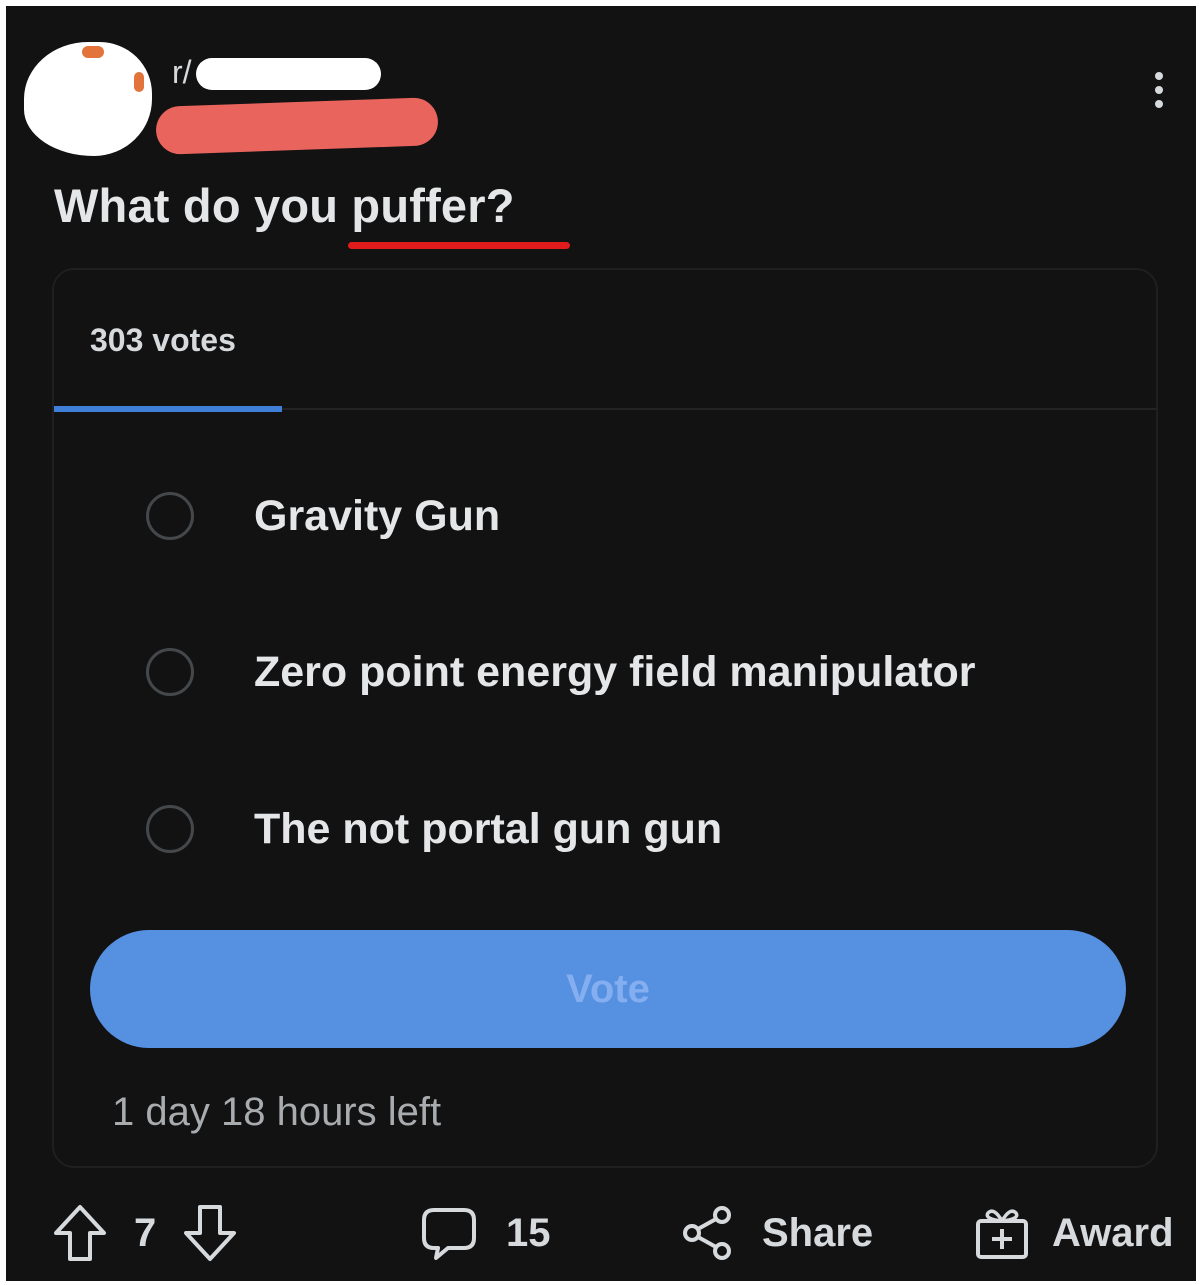  I want to click on arrow-up-icon, so click(80, 1233).